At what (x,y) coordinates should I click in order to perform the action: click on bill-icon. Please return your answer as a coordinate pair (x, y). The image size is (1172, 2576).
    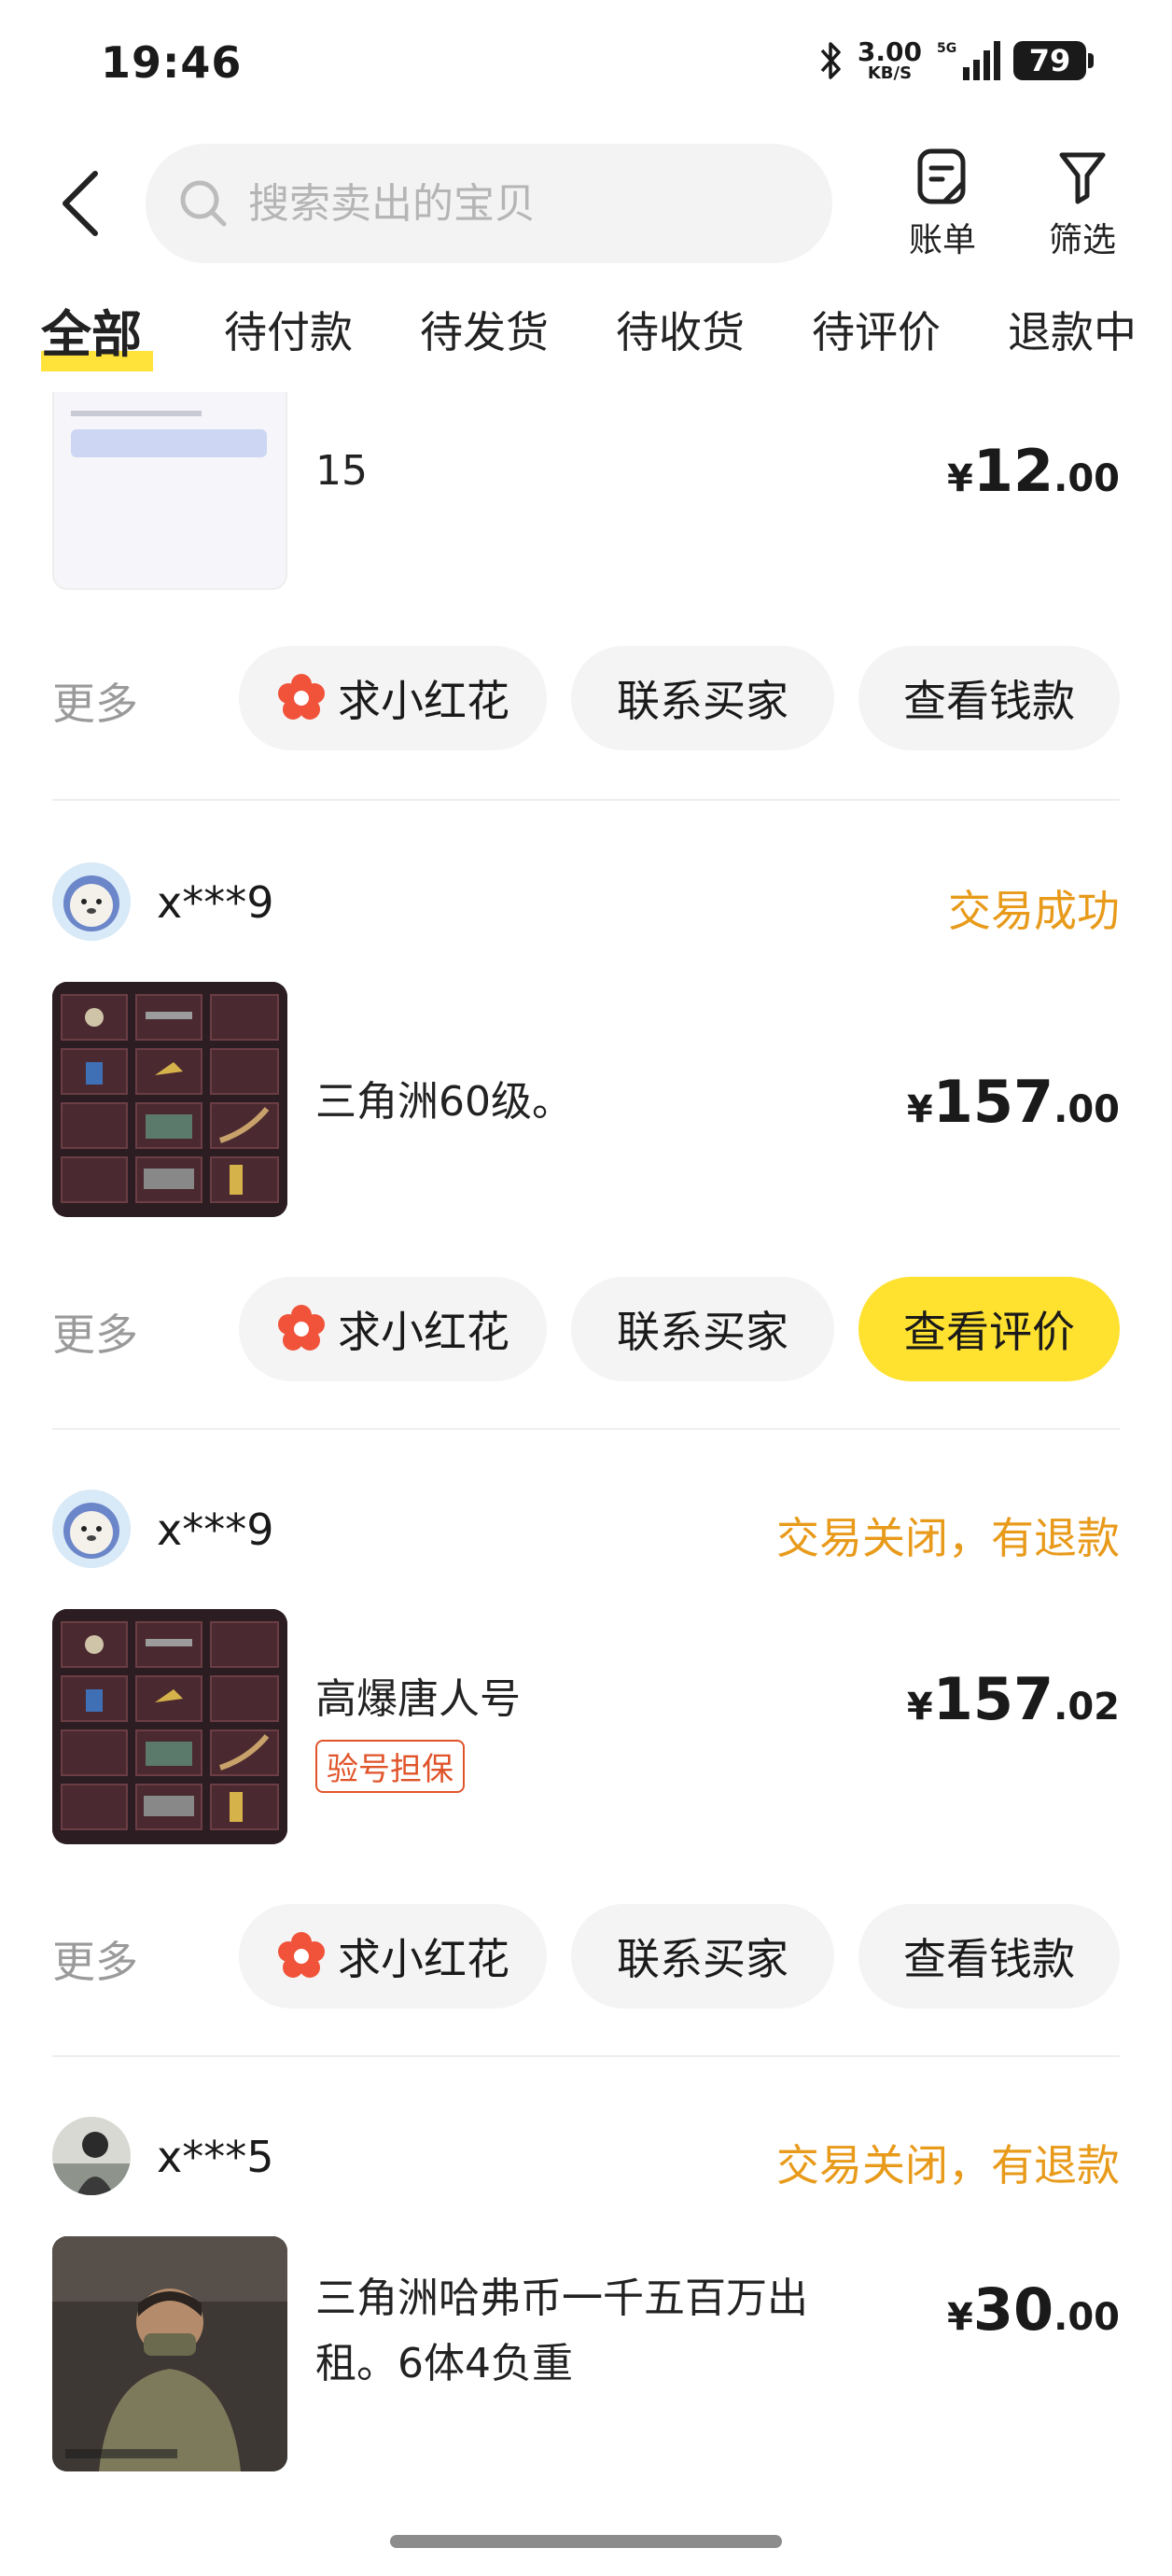
    Looking at the image, I should click on (941, 176).